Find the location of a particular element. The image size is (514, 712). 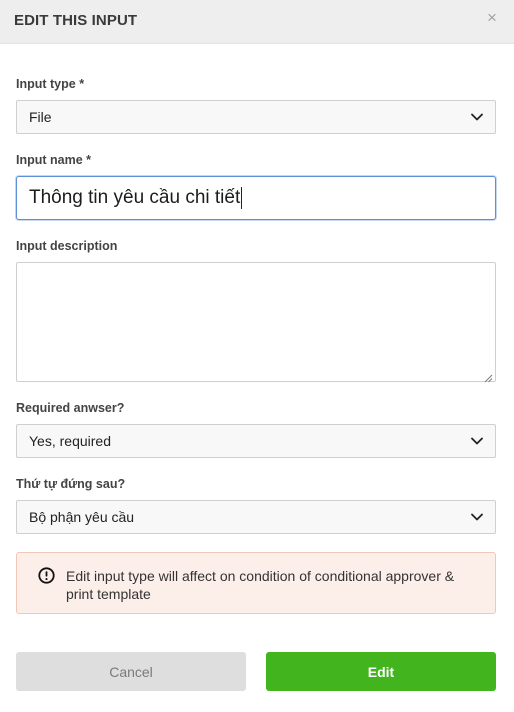

required-answer-select: Yes, required is located at coordinates (256, 441).